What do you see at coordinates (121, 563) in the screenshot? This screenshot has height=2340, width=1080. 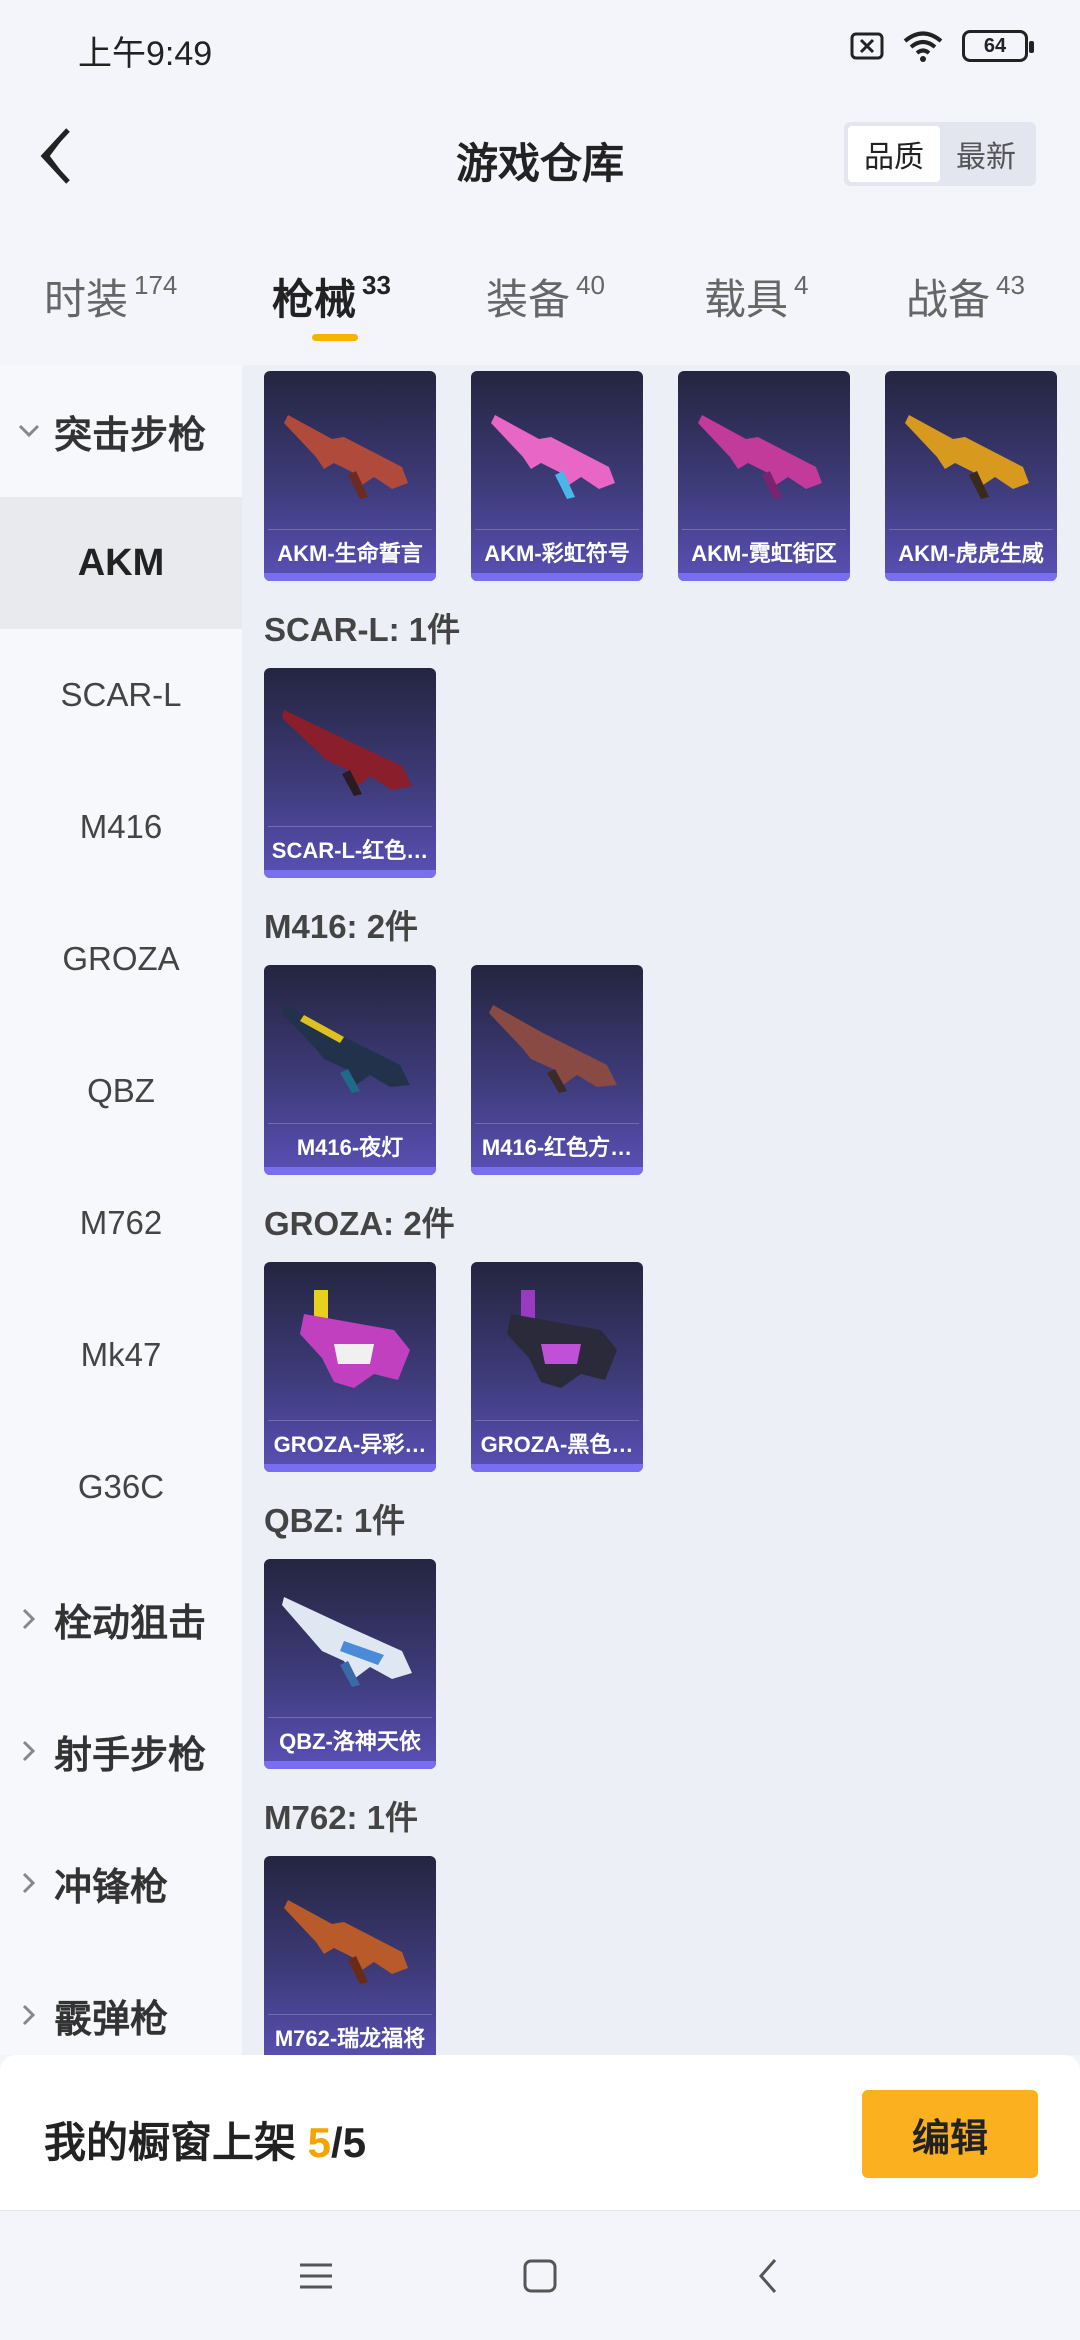 I see `sidebar-item-akm: AKM` at bounding box center [121, 563].